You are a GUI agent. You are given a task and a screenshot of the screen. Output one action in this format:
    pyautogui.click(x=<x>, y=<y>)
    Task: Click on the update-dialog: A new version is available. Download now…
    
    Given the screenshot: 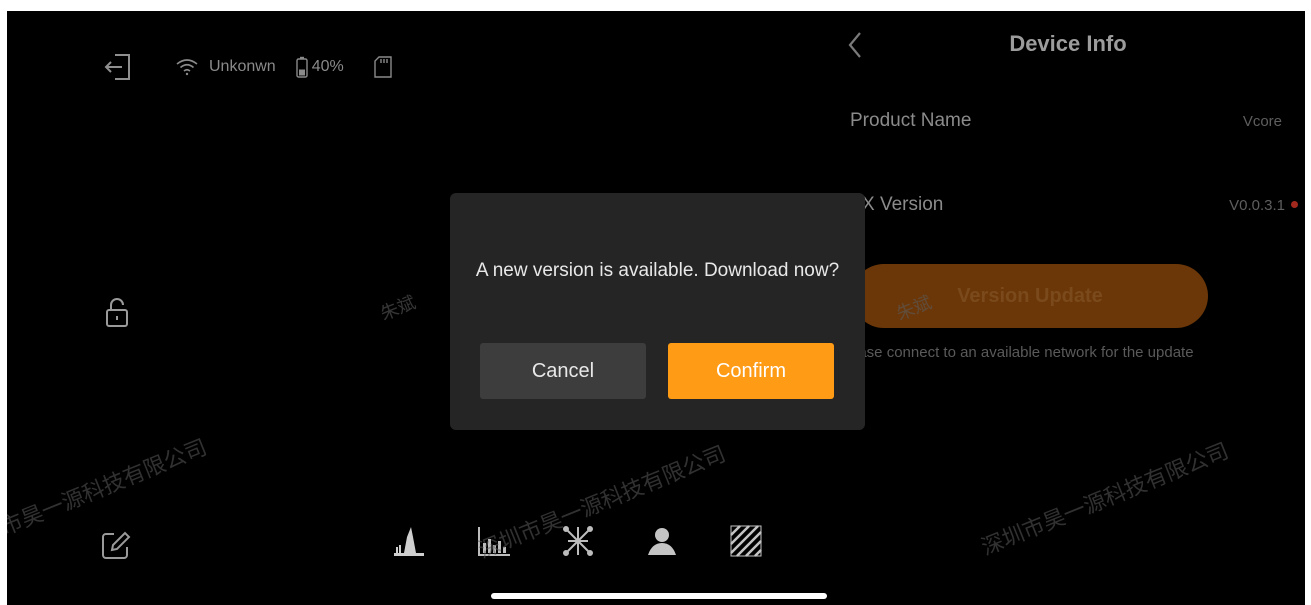 What is the action you would take?
    pyautogui.click(x=657, y=311)
    